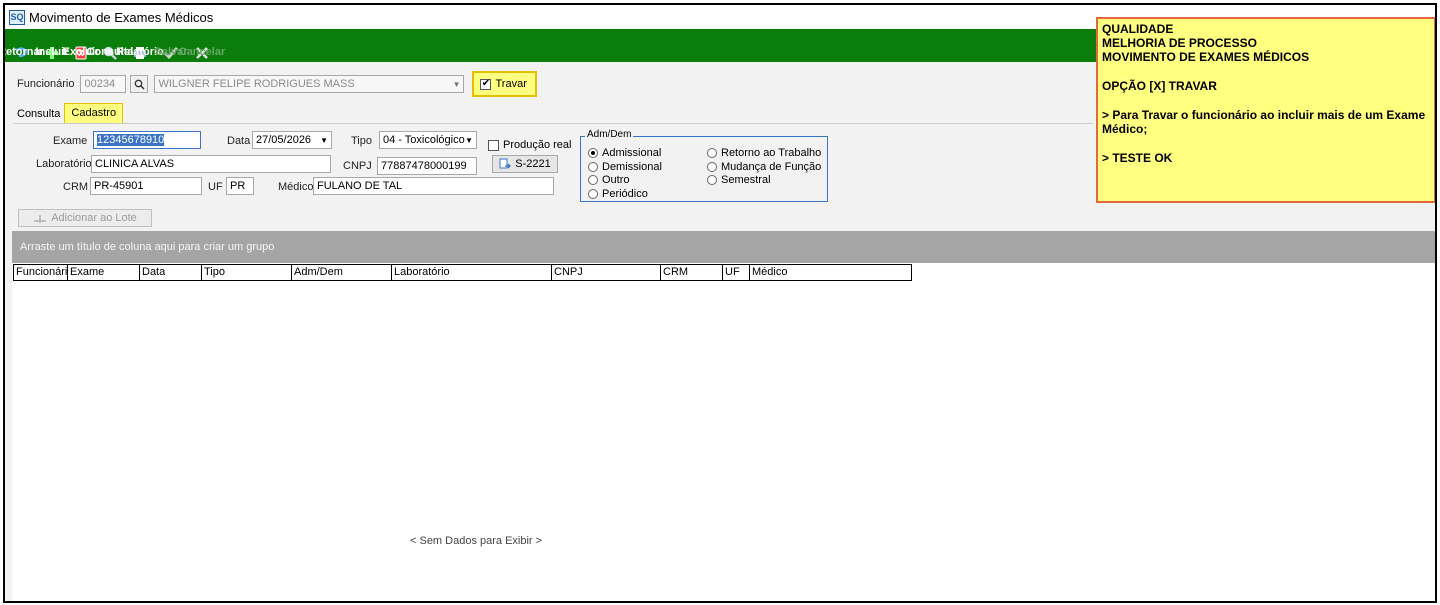 Image resolution: width=1440 pixels, height=605 pixels. What do you see at coordinates (1138, 29) in the screenshot?
I see `note-line: QUALIDADE` at bounding box center [1138, 29].